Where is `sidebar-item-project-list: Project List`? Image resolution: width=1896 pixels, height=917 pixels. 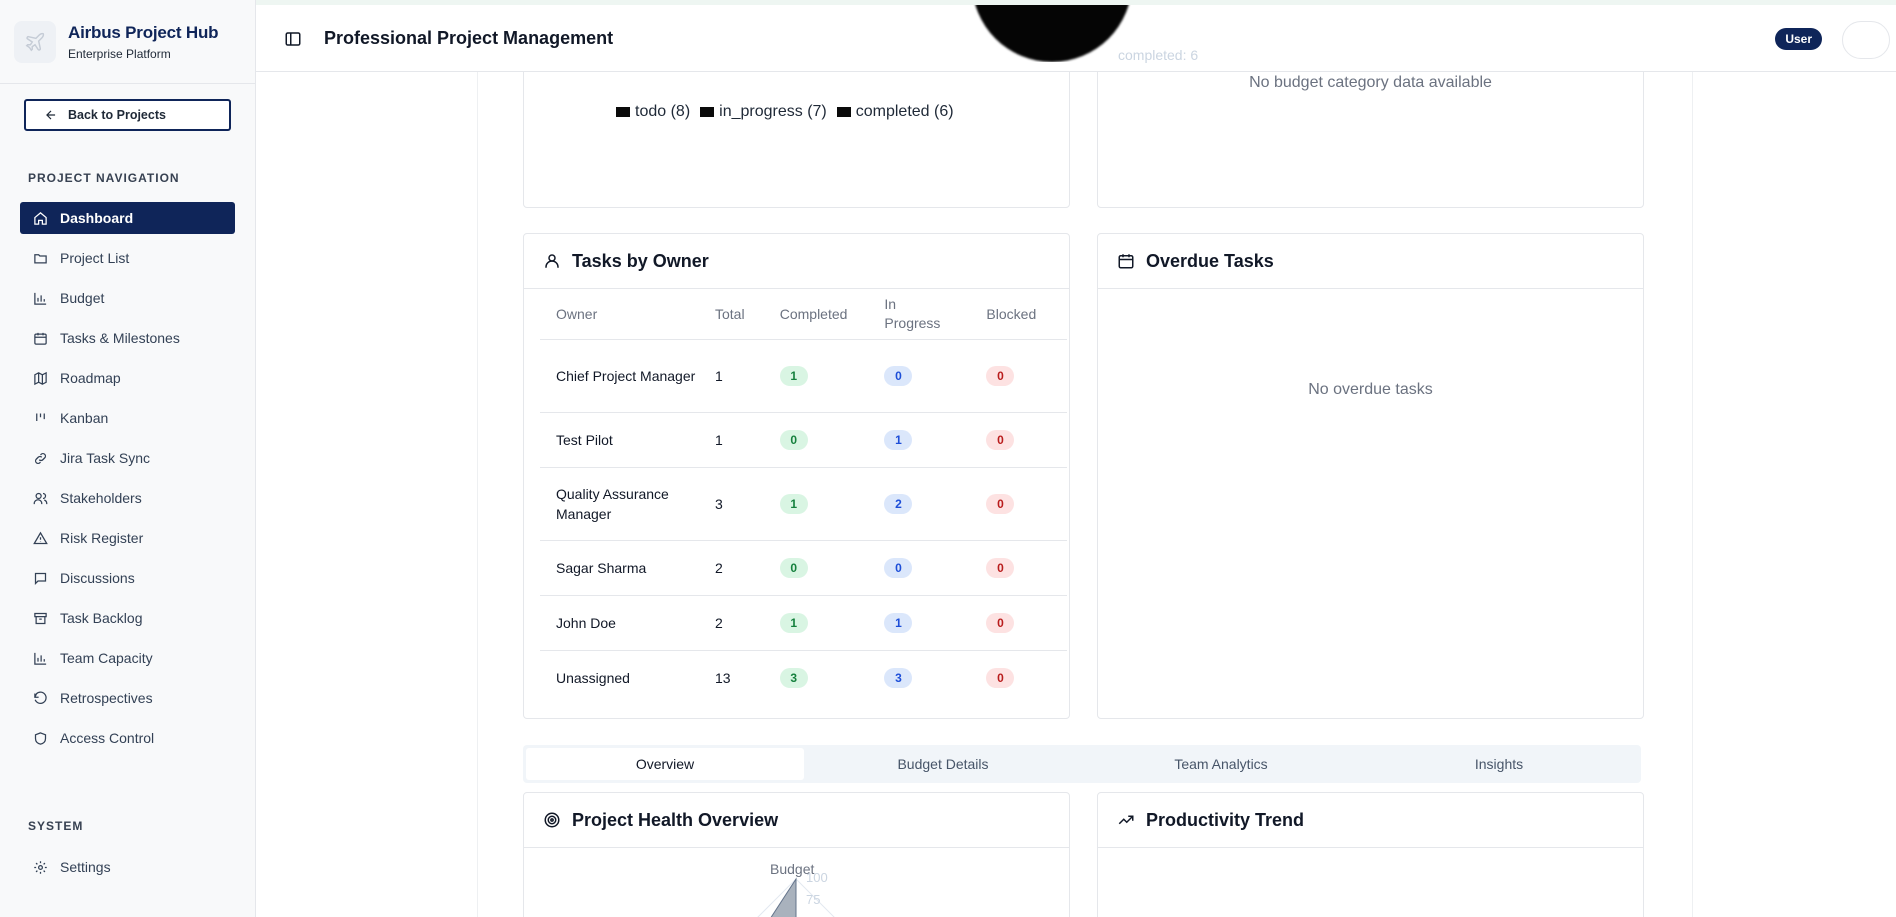 sidebar-item-project-list: Project List is located at coordinates (127, 258).